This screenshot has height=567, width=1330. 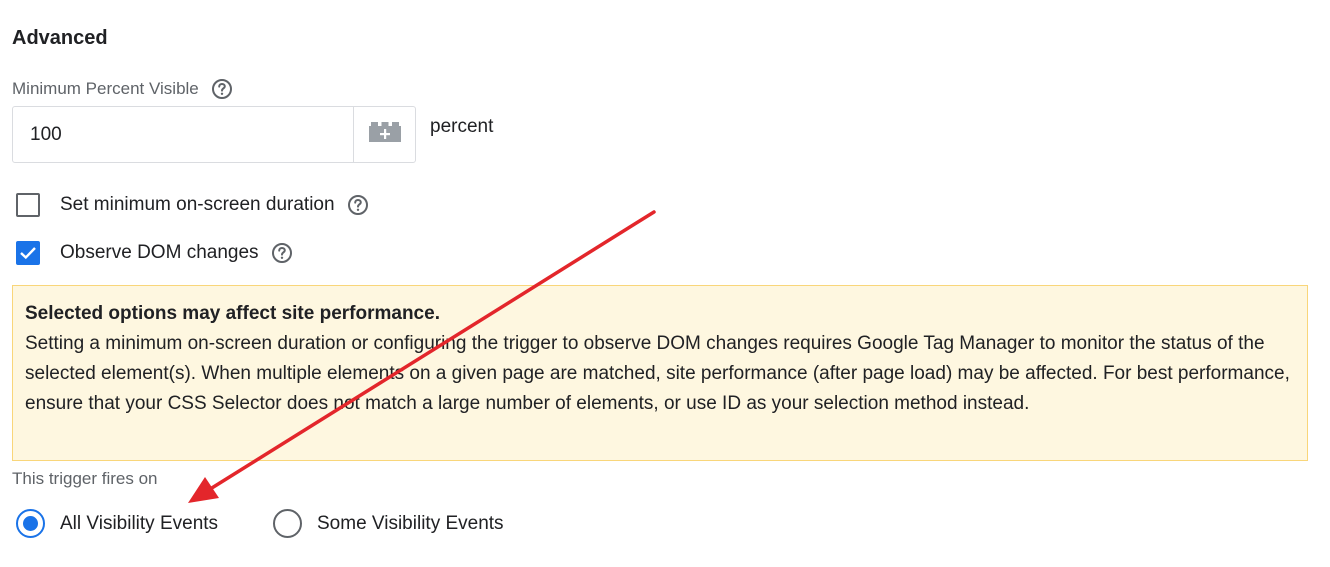 I want to click on some-events-radio, so click(x=287, y=523).